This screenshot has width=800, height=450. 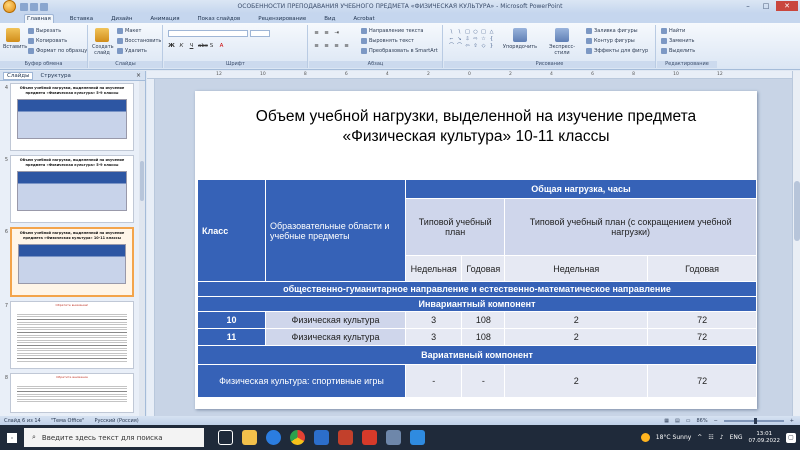 What do you see at coordinates (44, 31) in the screenshot?
I see `cut-button: Вырезать` at bounding box center [44, 31].